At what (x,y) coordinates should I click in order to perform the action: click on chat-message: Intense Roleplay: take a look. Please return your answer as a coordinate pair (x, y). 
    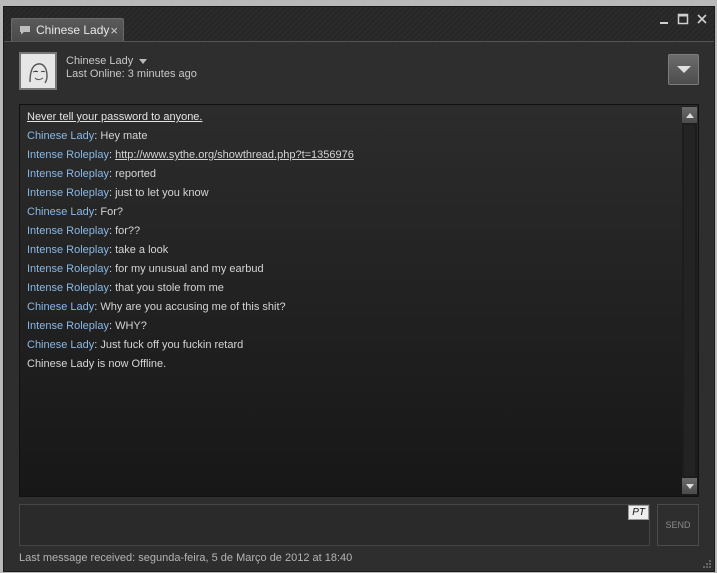
    Looking at the image, I should click on (352, 250).